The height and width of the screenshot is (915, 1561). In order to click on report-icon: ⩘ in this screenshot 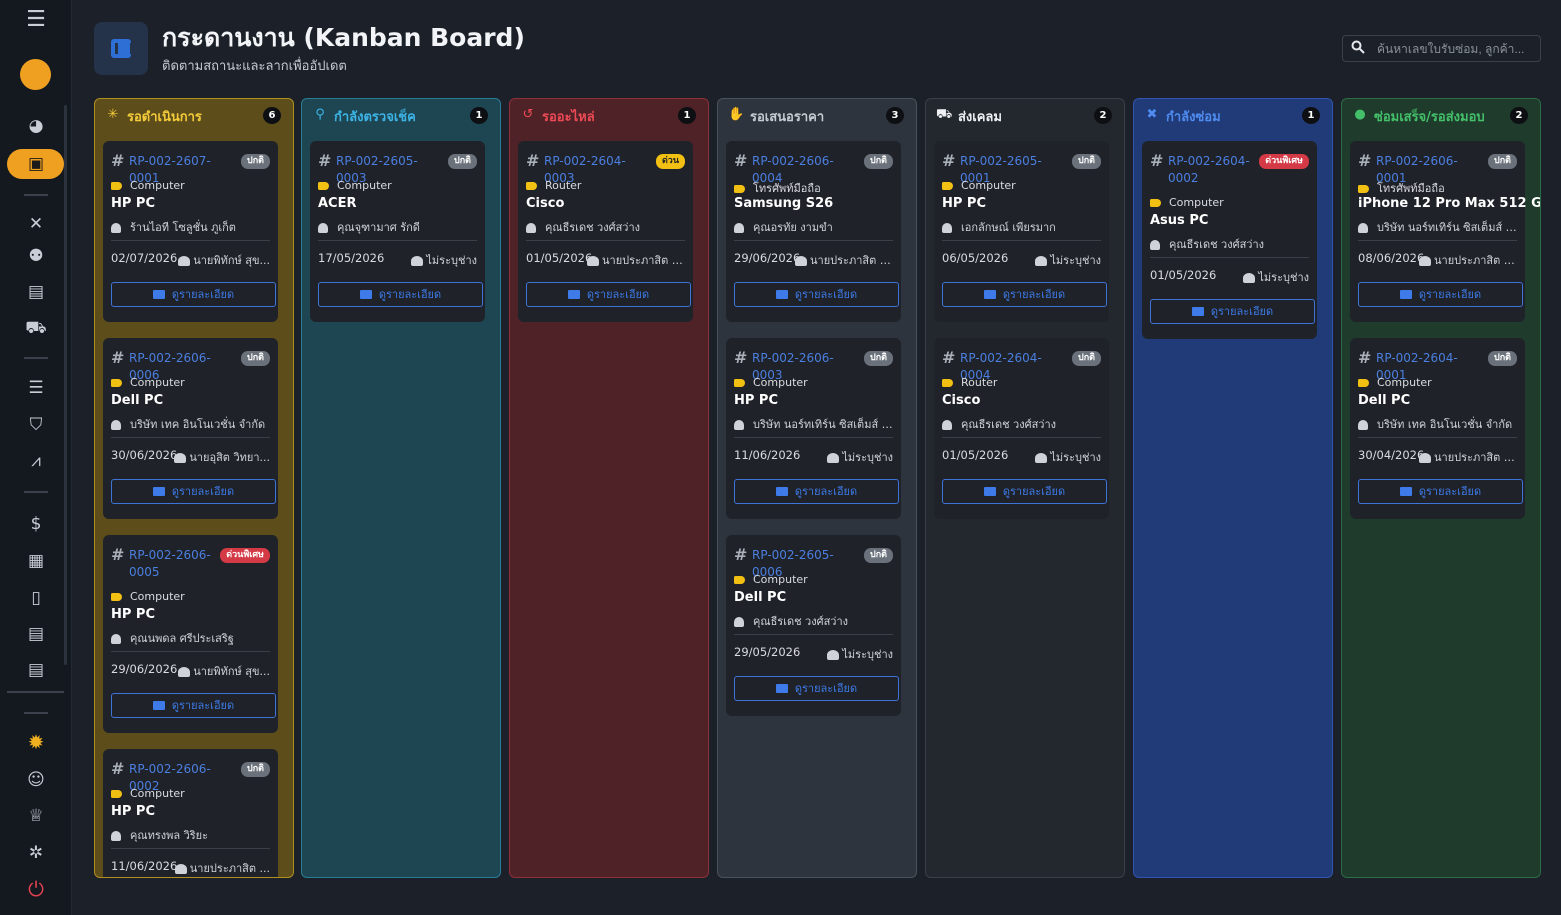, I will do `click(36, 461)`.